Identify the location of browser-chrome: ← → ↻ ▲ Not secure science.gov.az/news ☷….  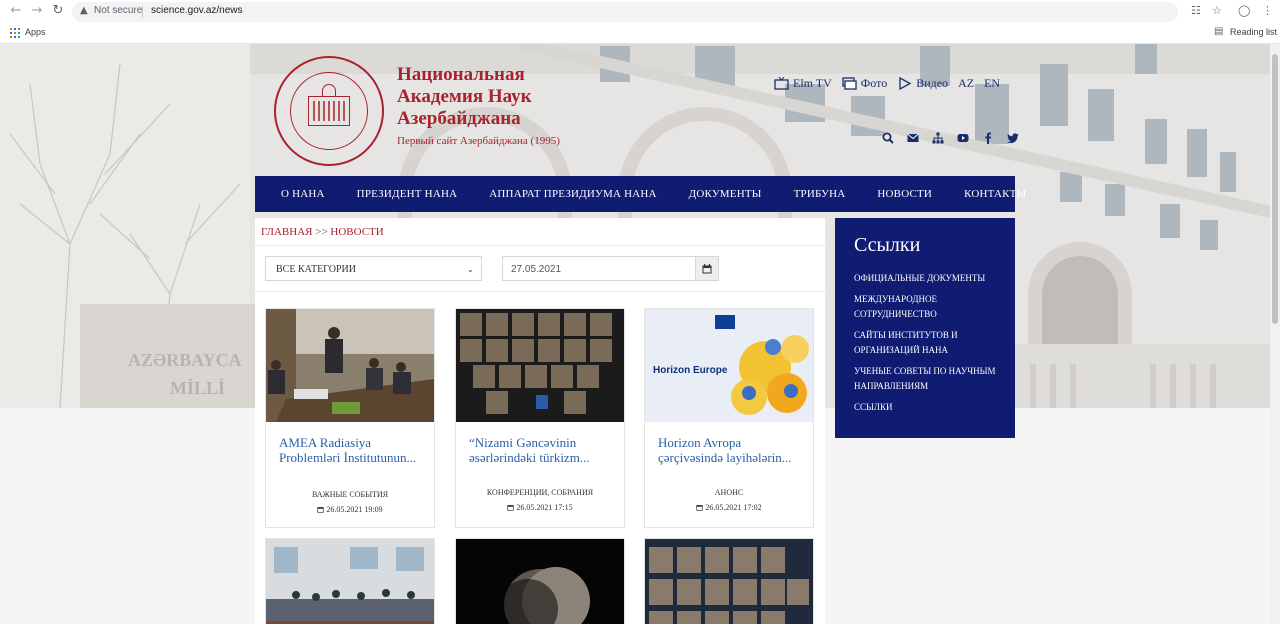
(640, 22).